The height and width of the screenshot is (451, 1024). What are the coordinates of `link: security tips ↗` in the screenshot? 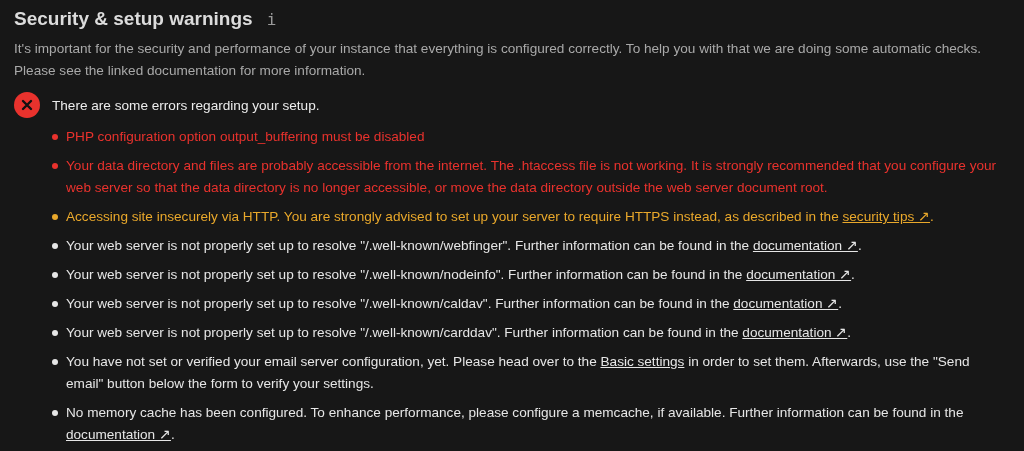 It's located at (886, 216).